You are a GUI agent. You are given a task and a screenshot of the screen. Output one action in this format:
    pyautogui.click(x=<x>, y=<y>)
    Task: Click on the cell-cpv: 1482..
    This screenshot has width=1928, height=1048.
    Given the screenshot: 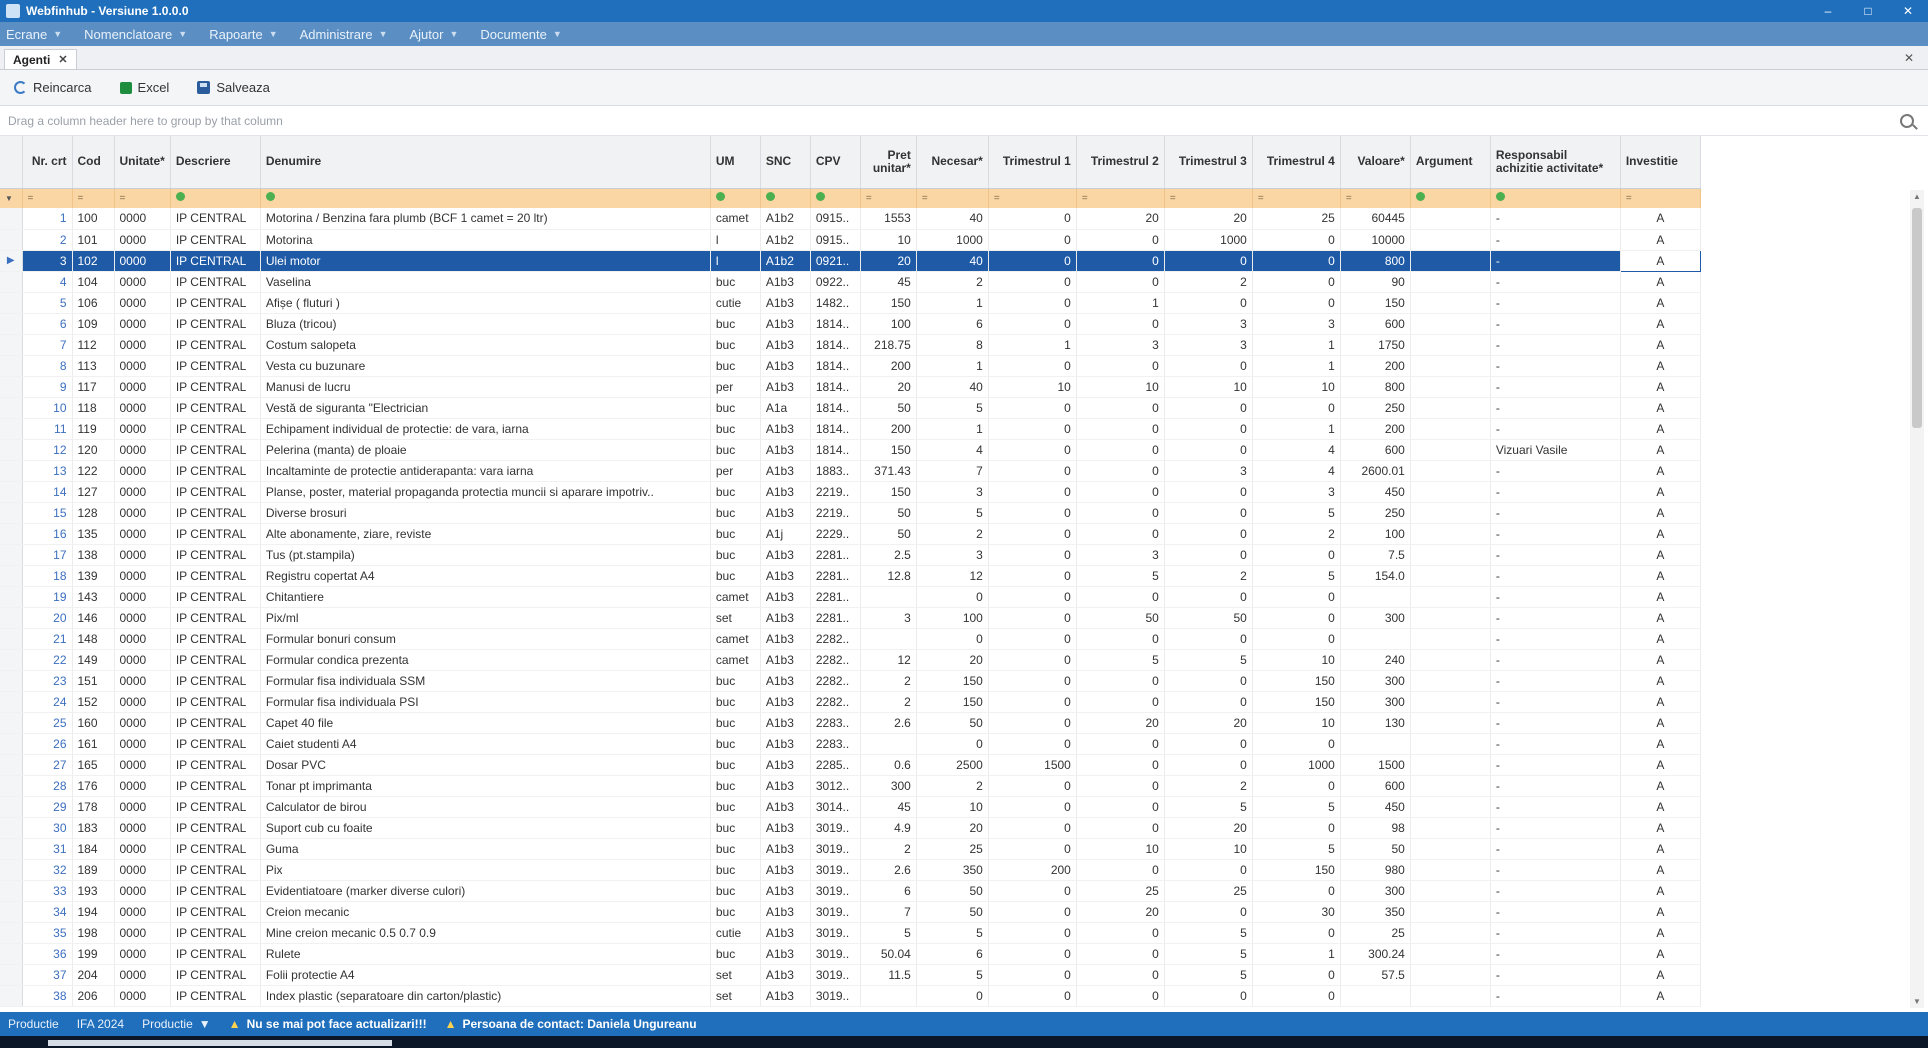 What is the action you would take?
    pyautogui.click(x=835, y=303)
    